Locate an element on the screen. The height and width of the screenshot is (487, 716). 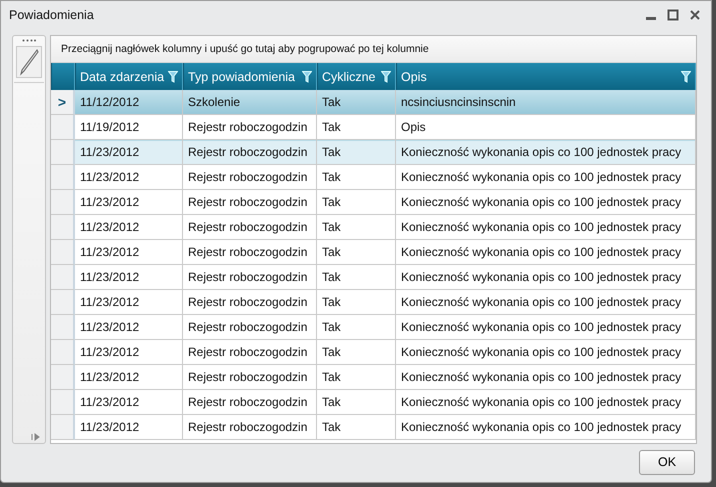
scroll-right-icon is located at coordinates (35, 437).